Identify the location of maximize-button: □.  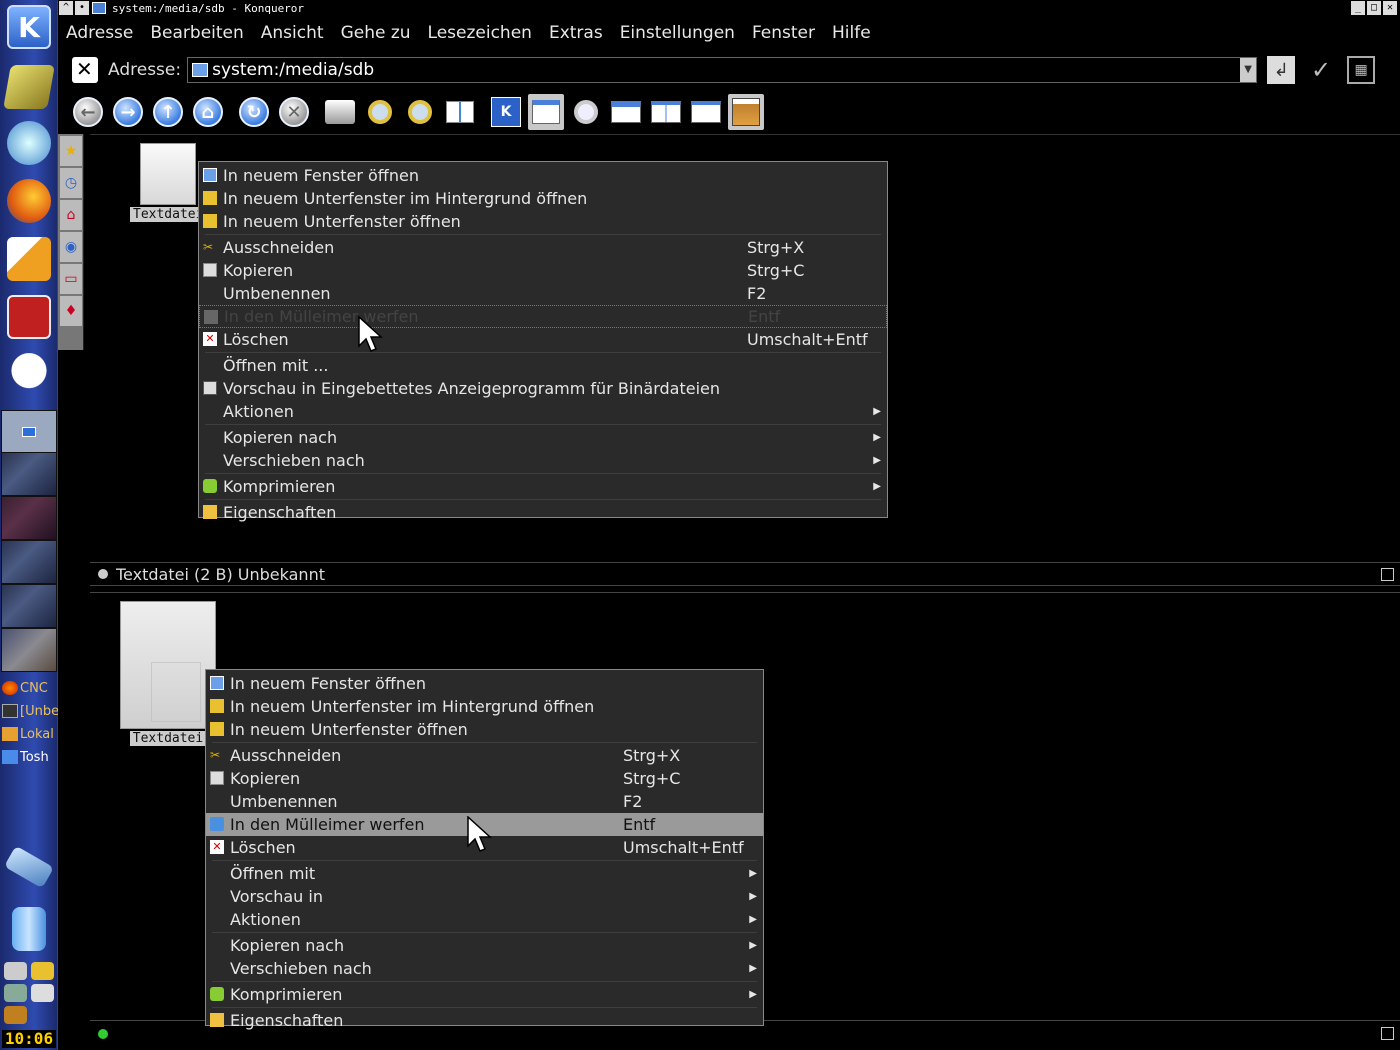
(1374, 8).